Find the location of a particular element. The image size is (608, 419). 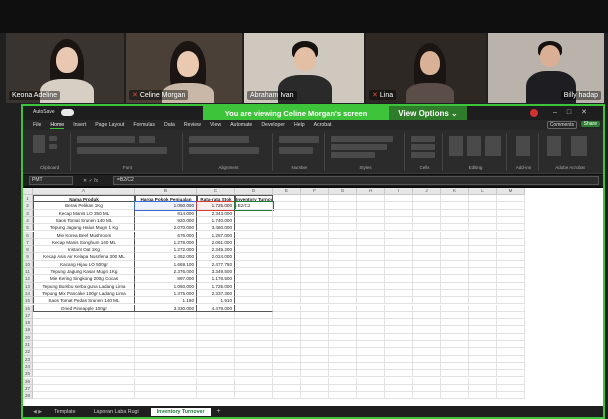

average-stock-cell: 4.479.000 is located at coordinates (216, 308).